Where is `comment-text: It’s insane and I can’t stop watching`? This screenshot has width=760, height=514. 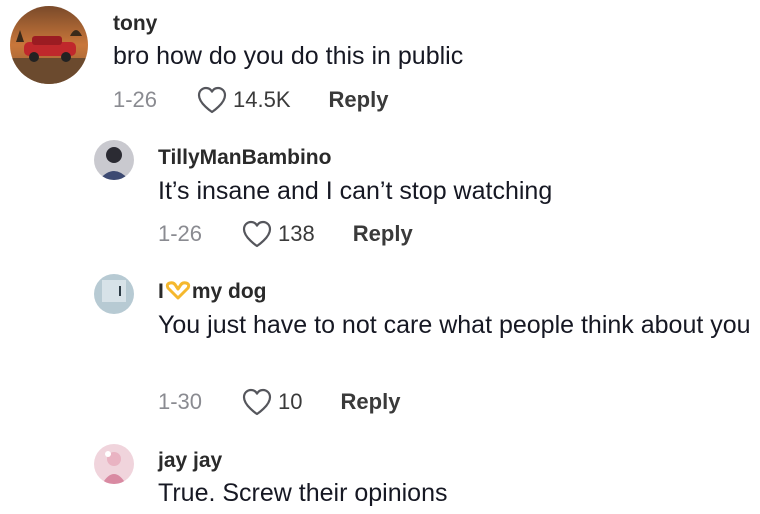
comment-text: It’s insane and I can’t stop watching is located at coordinates (355, 191).